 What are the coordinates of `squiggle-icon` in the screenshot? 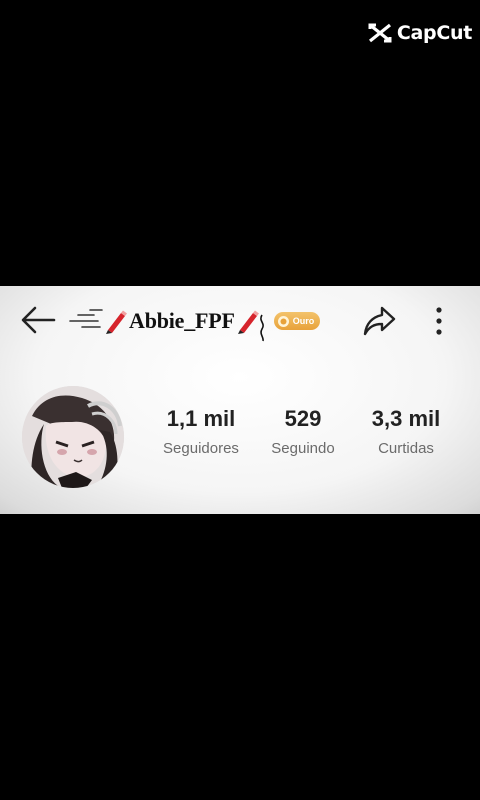 It's located at (261, 328).